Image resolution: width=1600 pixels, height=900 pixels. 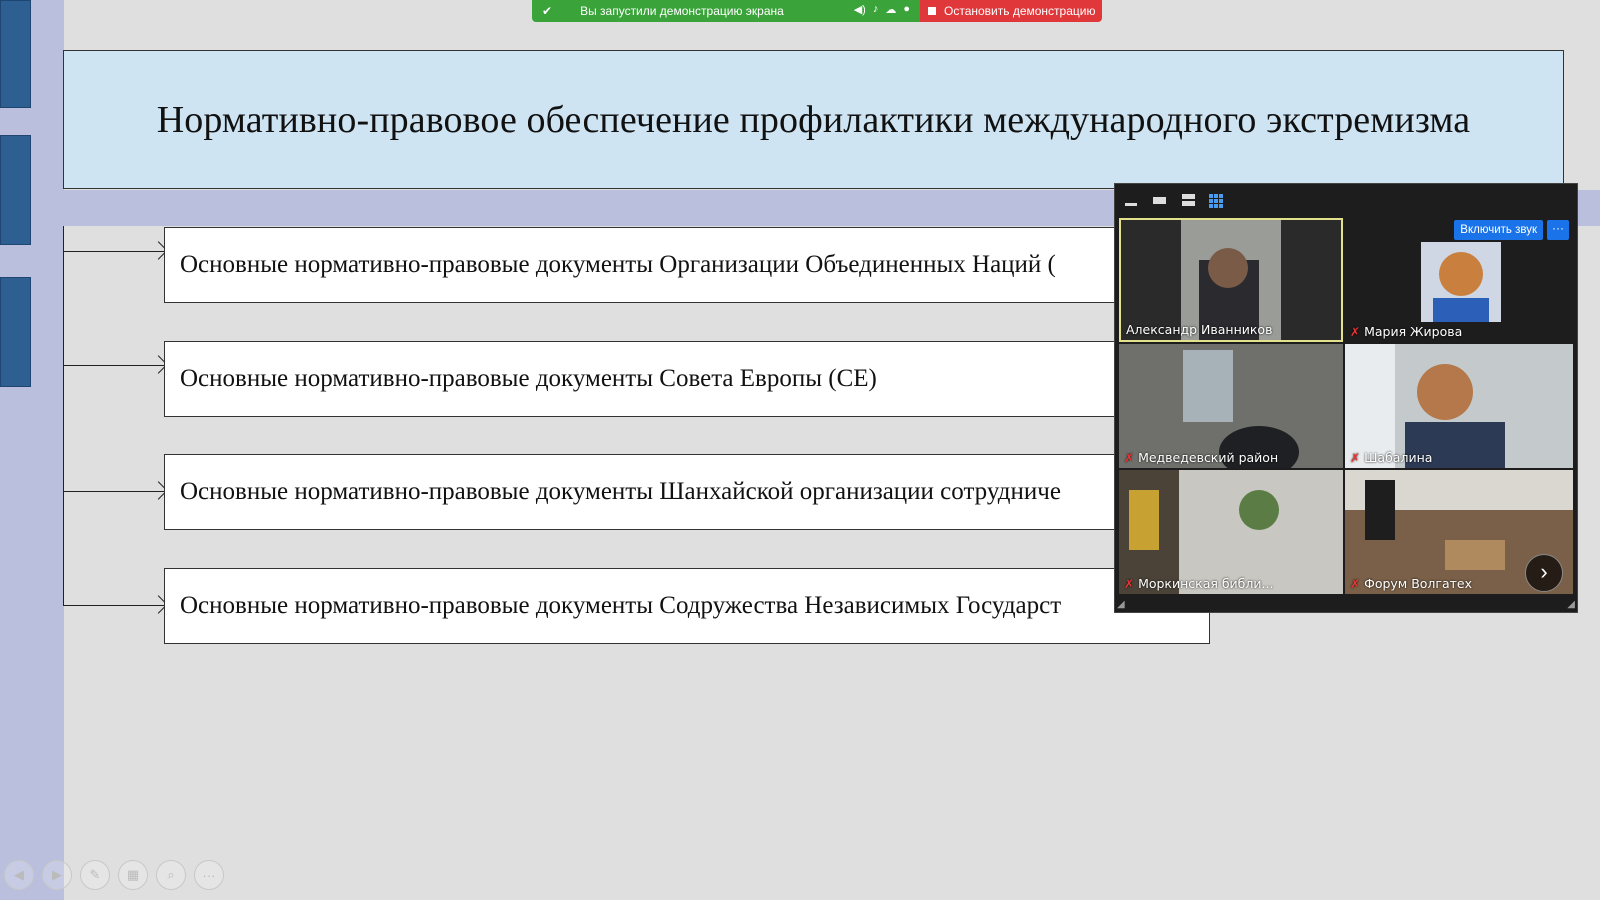 What do you see at coordinates (1411, 583) in the screenshot?
I see `participant-name-label: ✗ Форум Волгатех` at bounding box center [1411, 583].